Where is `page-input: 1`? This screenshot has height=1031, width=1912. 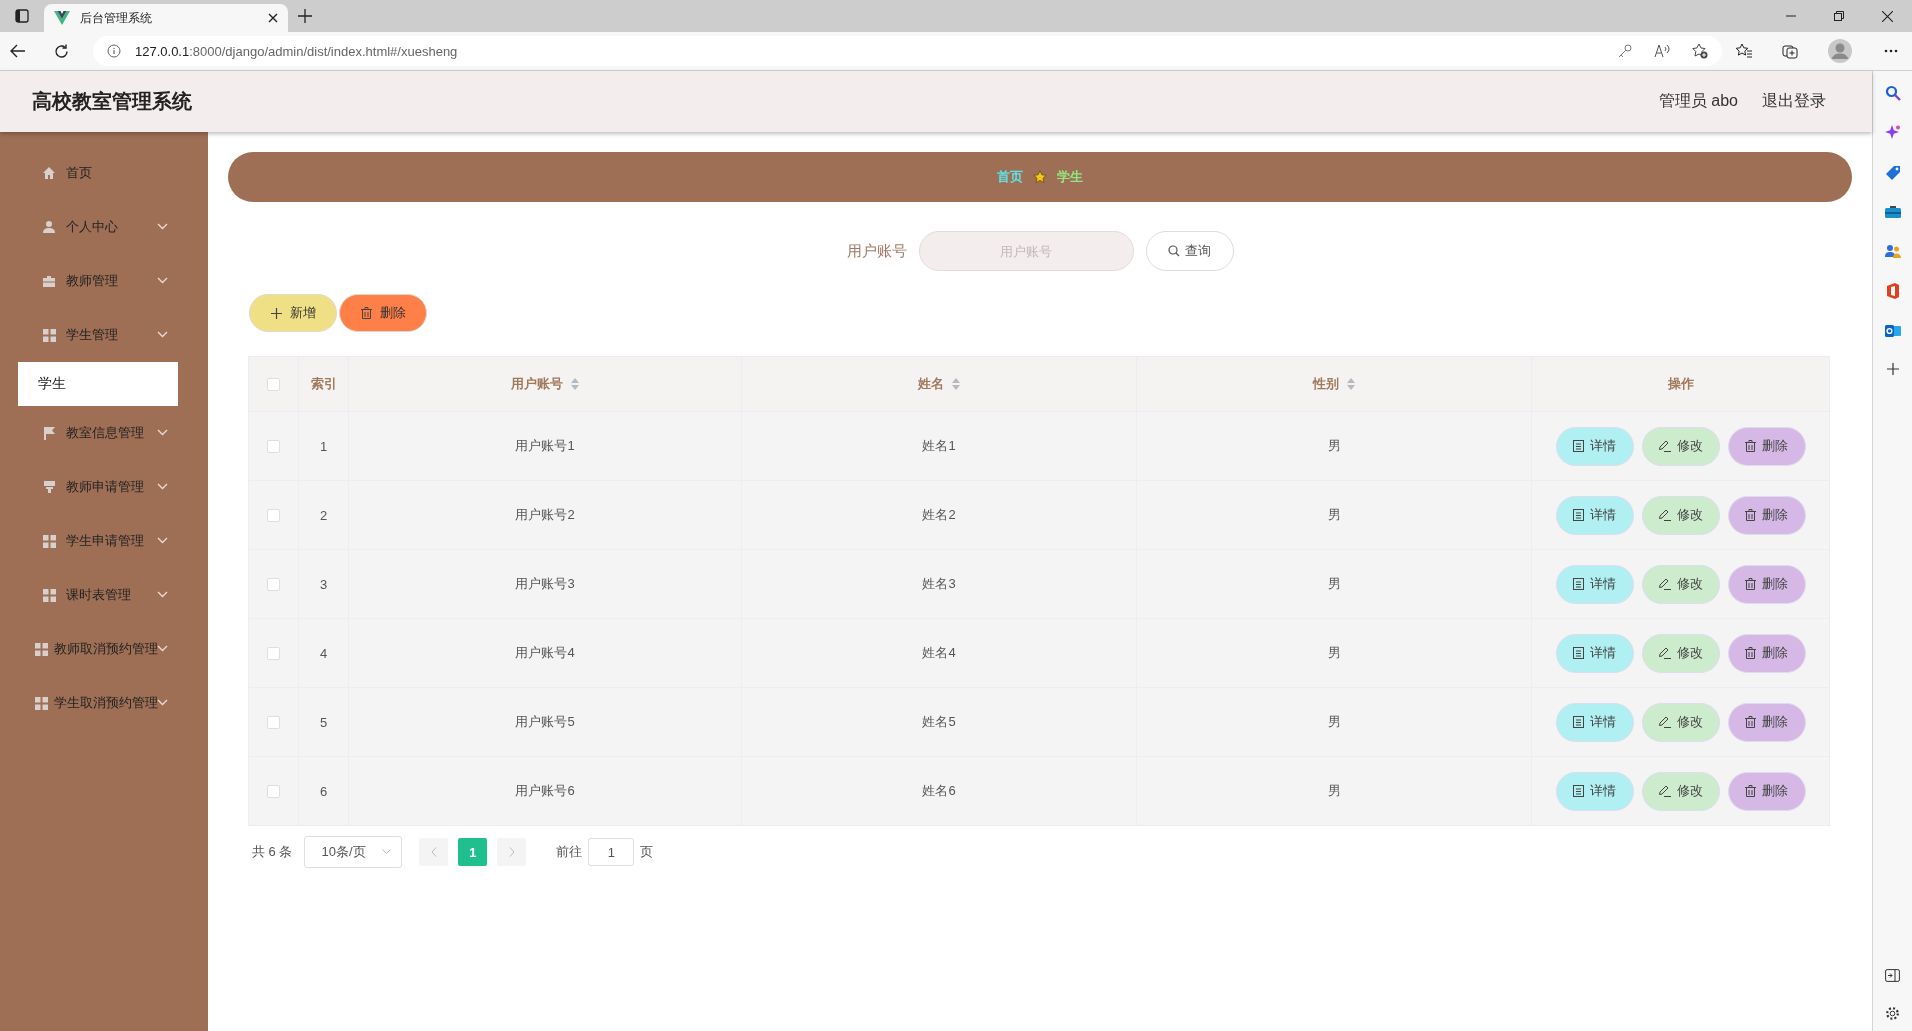 page-input: 1 is located at coordinates (611, 852).